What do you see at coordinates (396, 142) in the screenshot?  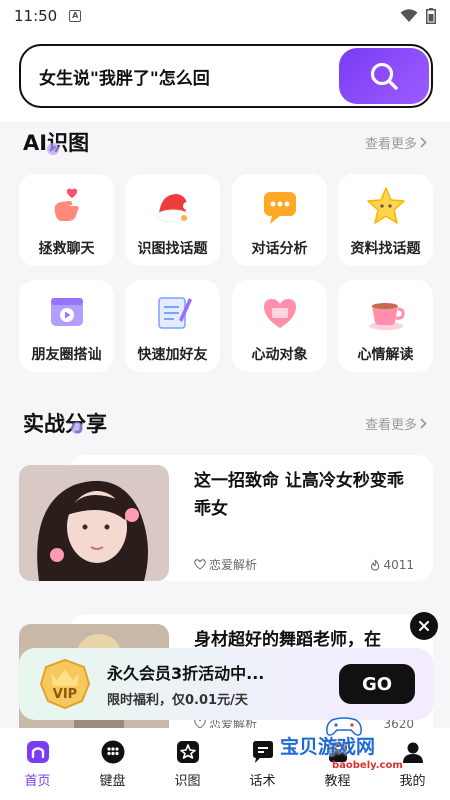 I see `ai-see-more-link: 查看更多` at bounding box center [396, 142].